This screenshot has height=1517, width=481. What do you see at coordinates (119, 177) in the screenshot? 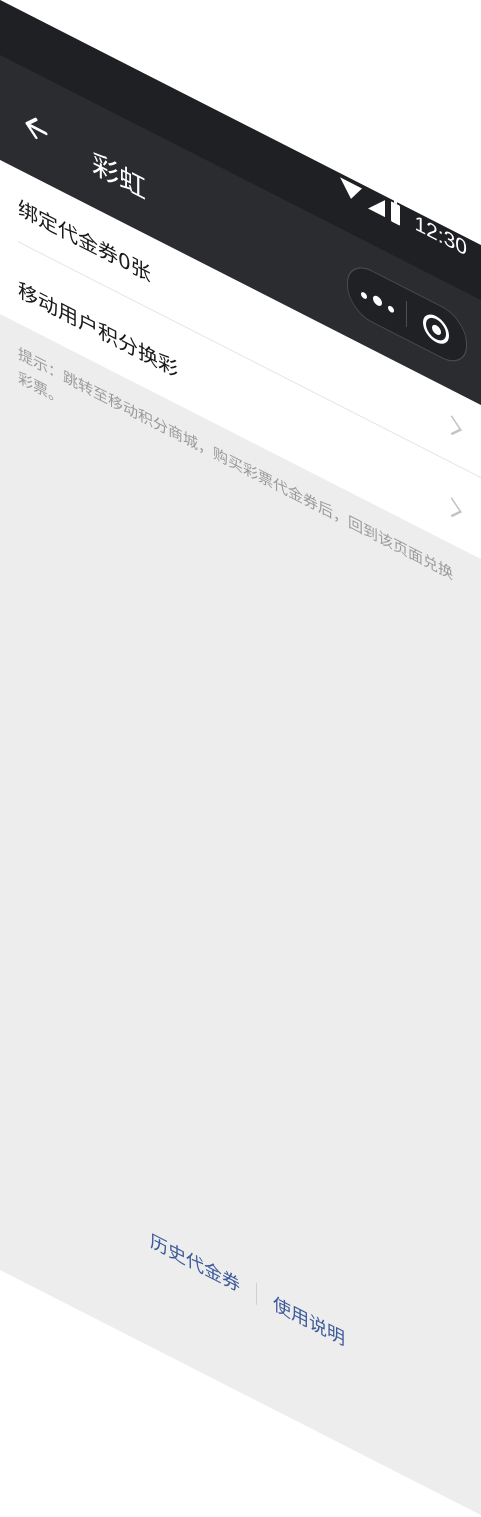
I see `page-title: 彩虹` at bounding box center [119, 177].